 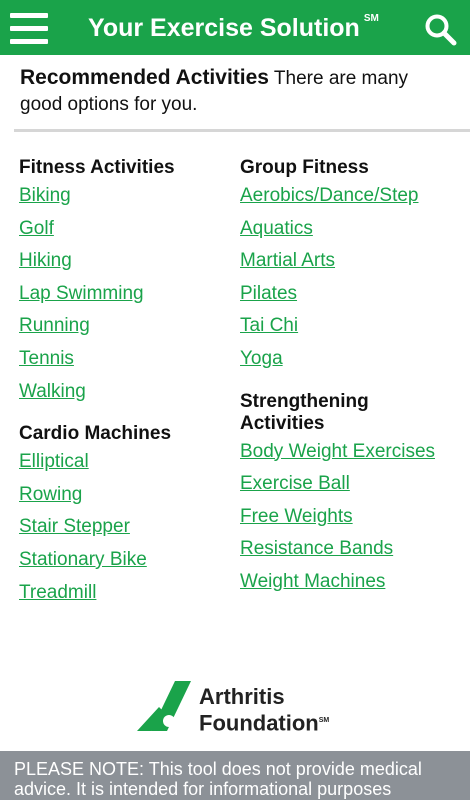 What do you see at coordinates (95, 434) in the screenshot?
I see `section-title: Cardio Machines` at bounding box center [95, 434].